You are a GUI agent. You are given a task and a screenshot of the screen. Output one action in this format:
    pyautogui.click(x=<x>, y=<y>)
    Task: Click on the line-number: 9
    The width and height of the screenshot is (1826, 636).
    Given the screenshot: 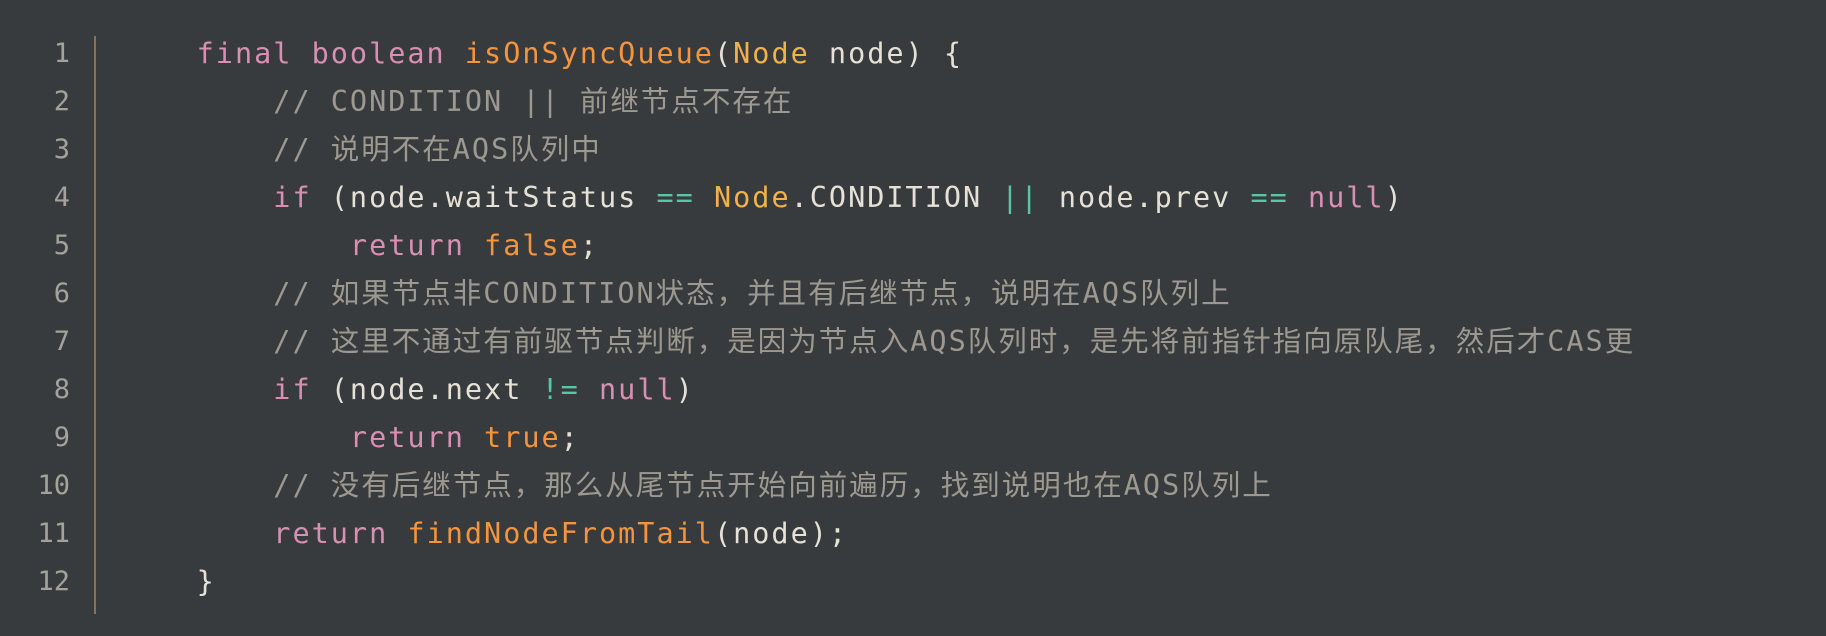 What is the action you would take?
    pyautogui.click(x=61, y=437)
    